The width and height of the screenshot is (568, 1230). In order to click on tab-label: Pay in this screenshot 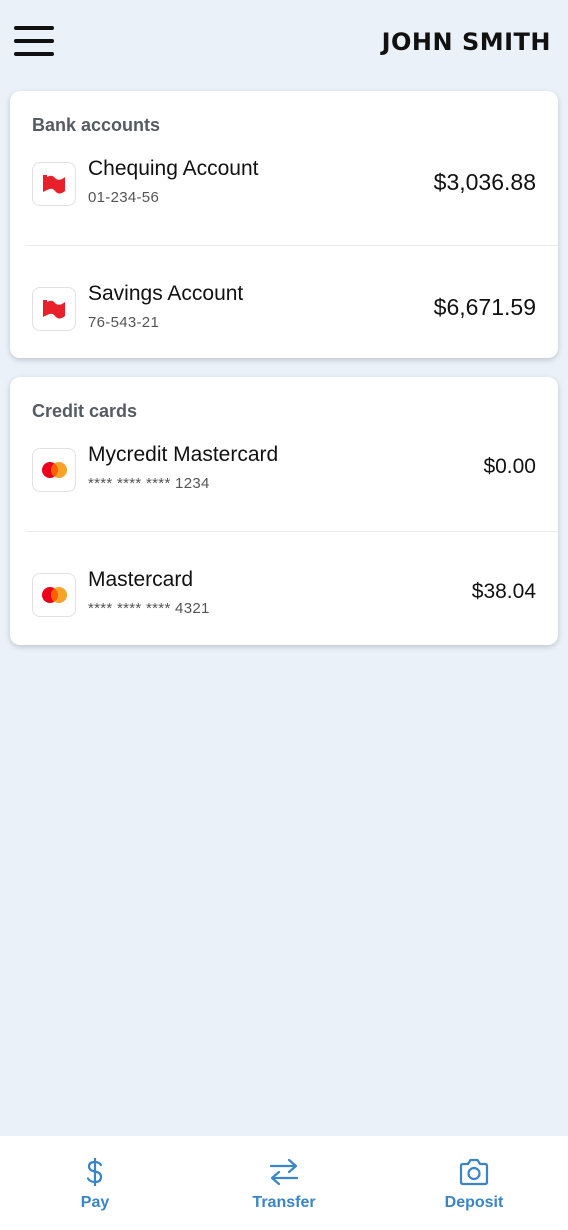, I will do `click(95, 1202)`.